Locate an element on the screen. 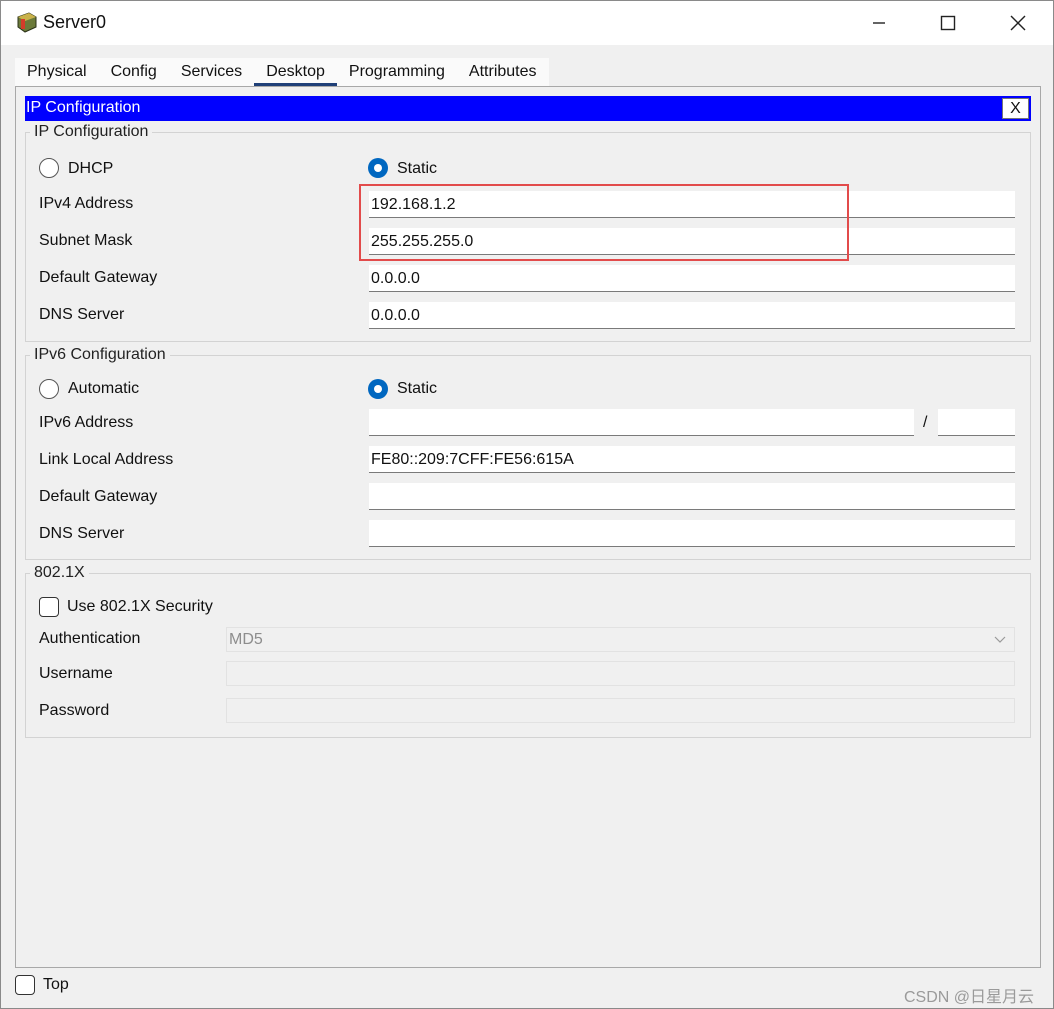 The image size is (1054, 1009). ipv4-address-label: IPv4 Address is located at coordinates (86, 203).